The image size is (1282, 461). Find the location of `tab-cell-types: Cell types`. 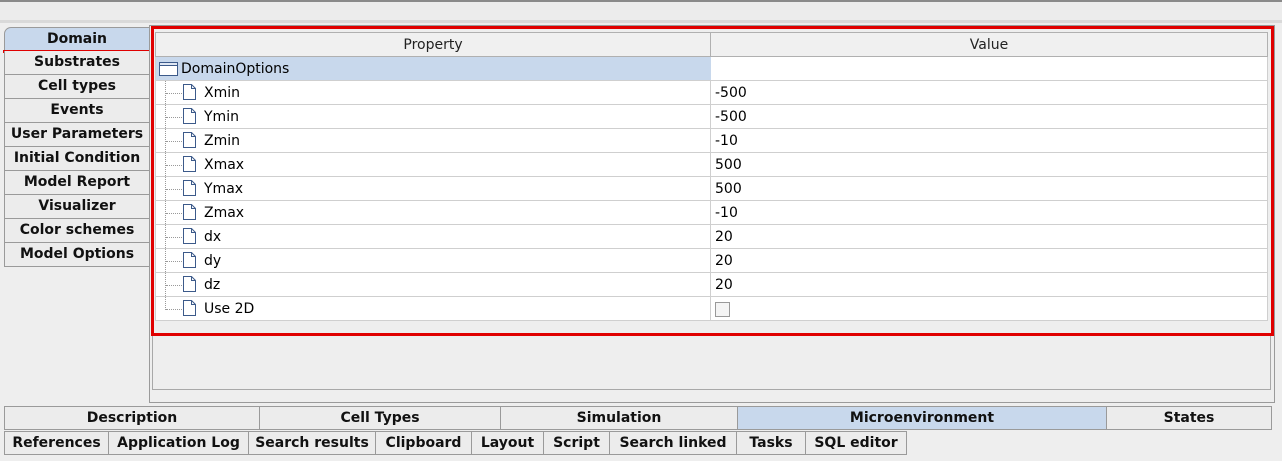

tab-cell-types: Cell types is located at coordinates (77, 87).